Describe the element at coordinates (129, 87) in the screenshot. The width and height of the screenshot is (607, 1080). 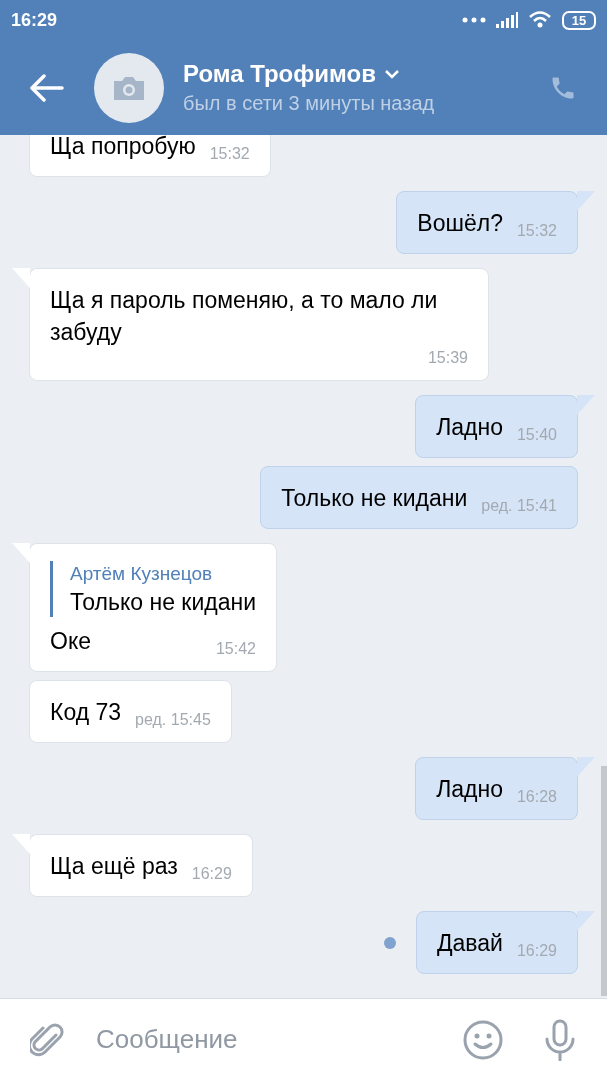
I see `camera-icon` at that location.